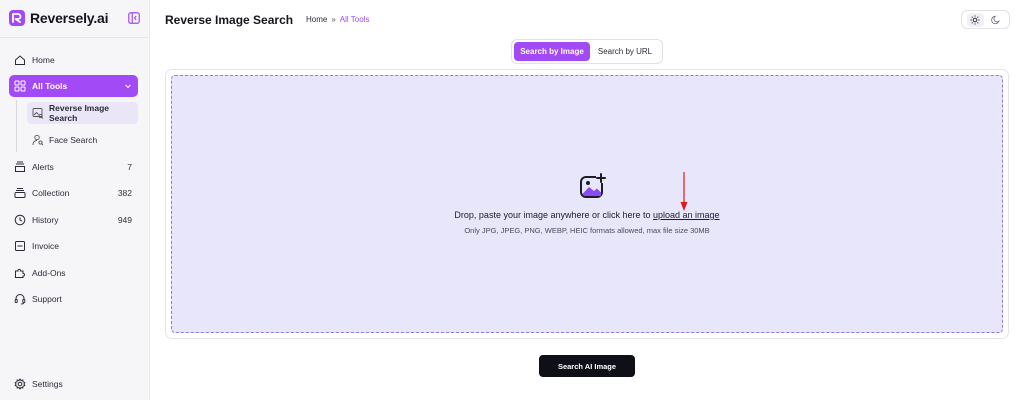  Describe the element at coordinates (316, 19) in the screenshot. I see `breadcrumb-home: Home` at that location.